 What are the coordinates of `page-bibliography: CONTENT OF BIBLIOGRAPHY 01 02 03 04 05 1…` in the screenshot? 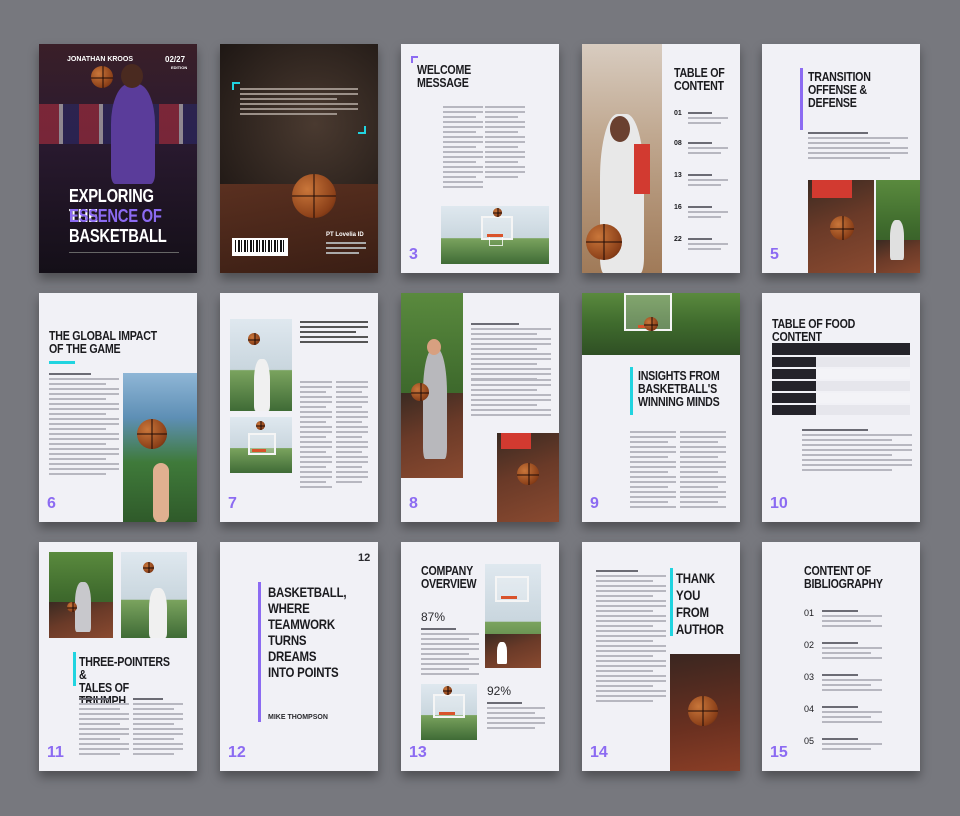 It's located at (841, 656).